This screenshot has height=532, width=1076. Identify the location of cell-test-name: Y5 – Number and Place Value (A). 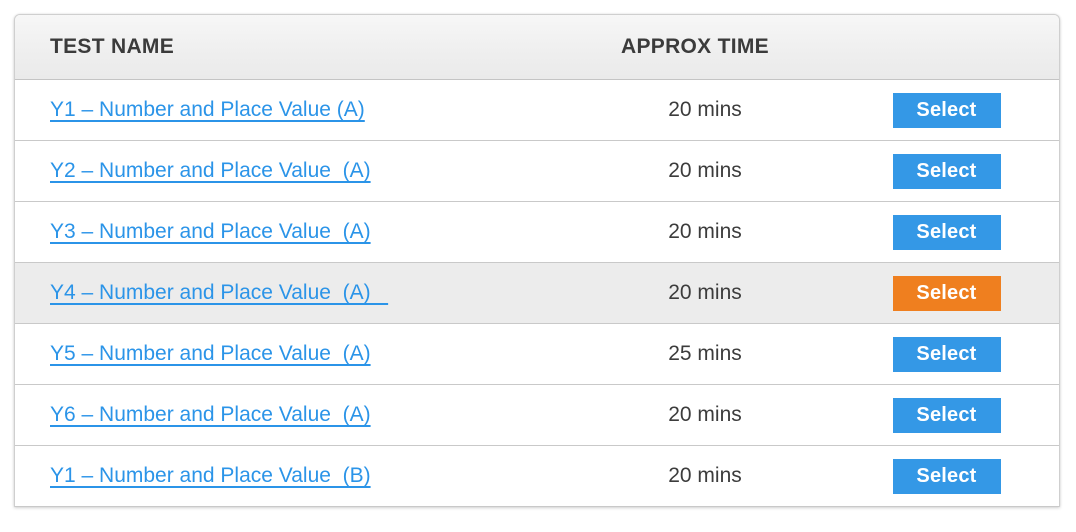
(295, 354).